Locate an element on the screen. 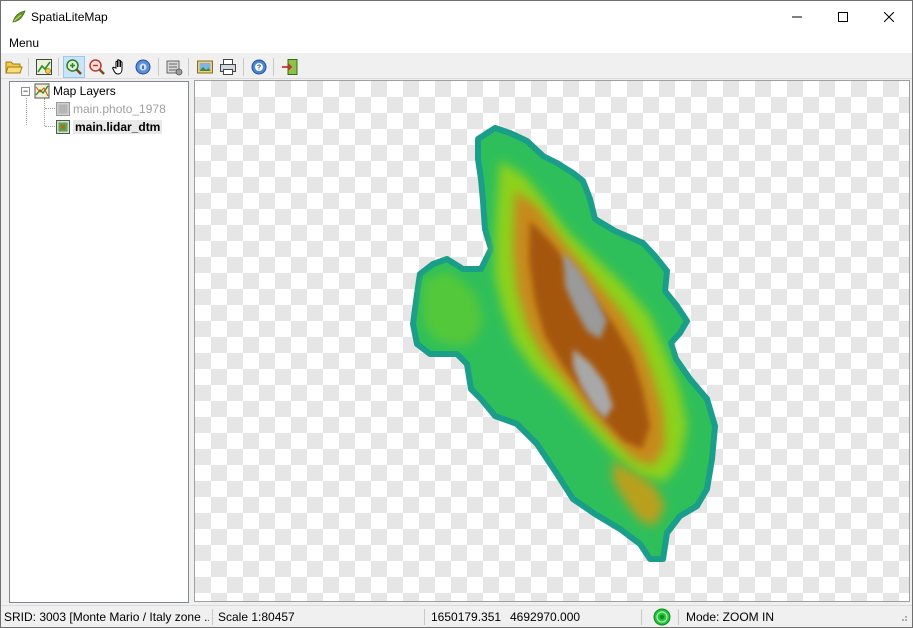  print-icon is located at coordinates (228, 67).